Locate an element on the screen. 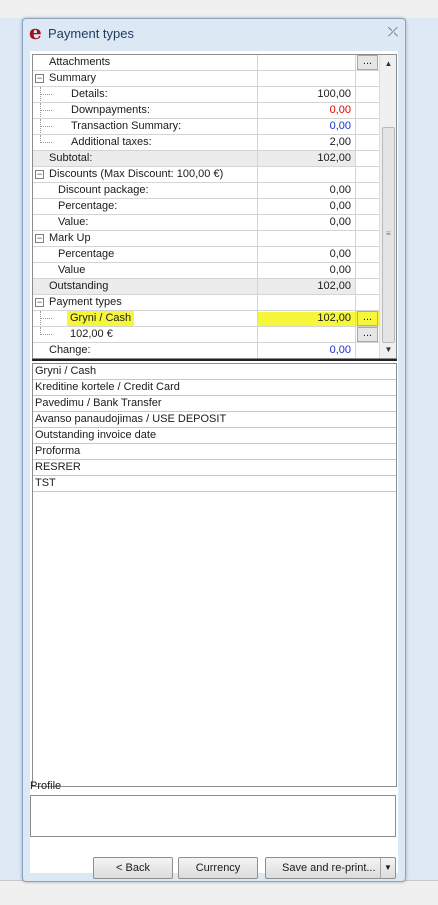 This screenshot has height=905, width=438. list-item: Proforma is located at coordinates (214, 452).